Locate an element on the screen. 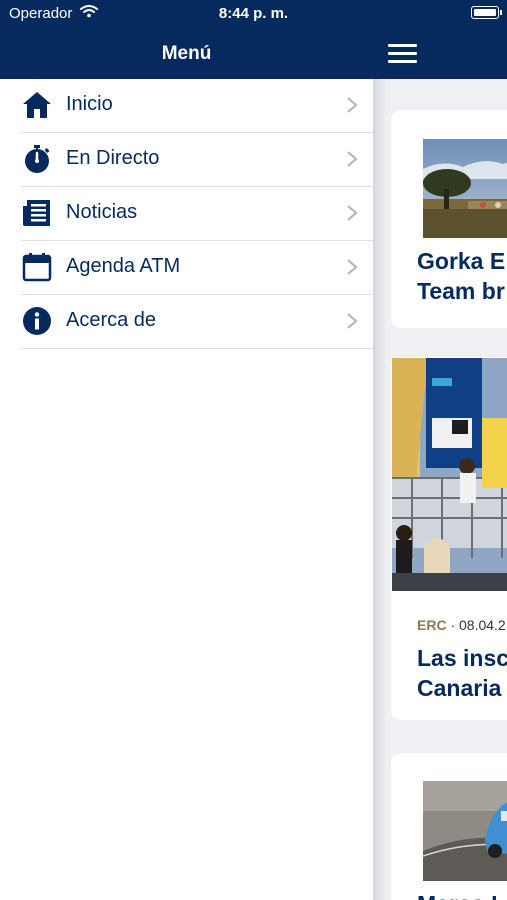 Image resolution: width=507 pixels, height=900 pixels. battery-icon is located at coordinates (486, 12).